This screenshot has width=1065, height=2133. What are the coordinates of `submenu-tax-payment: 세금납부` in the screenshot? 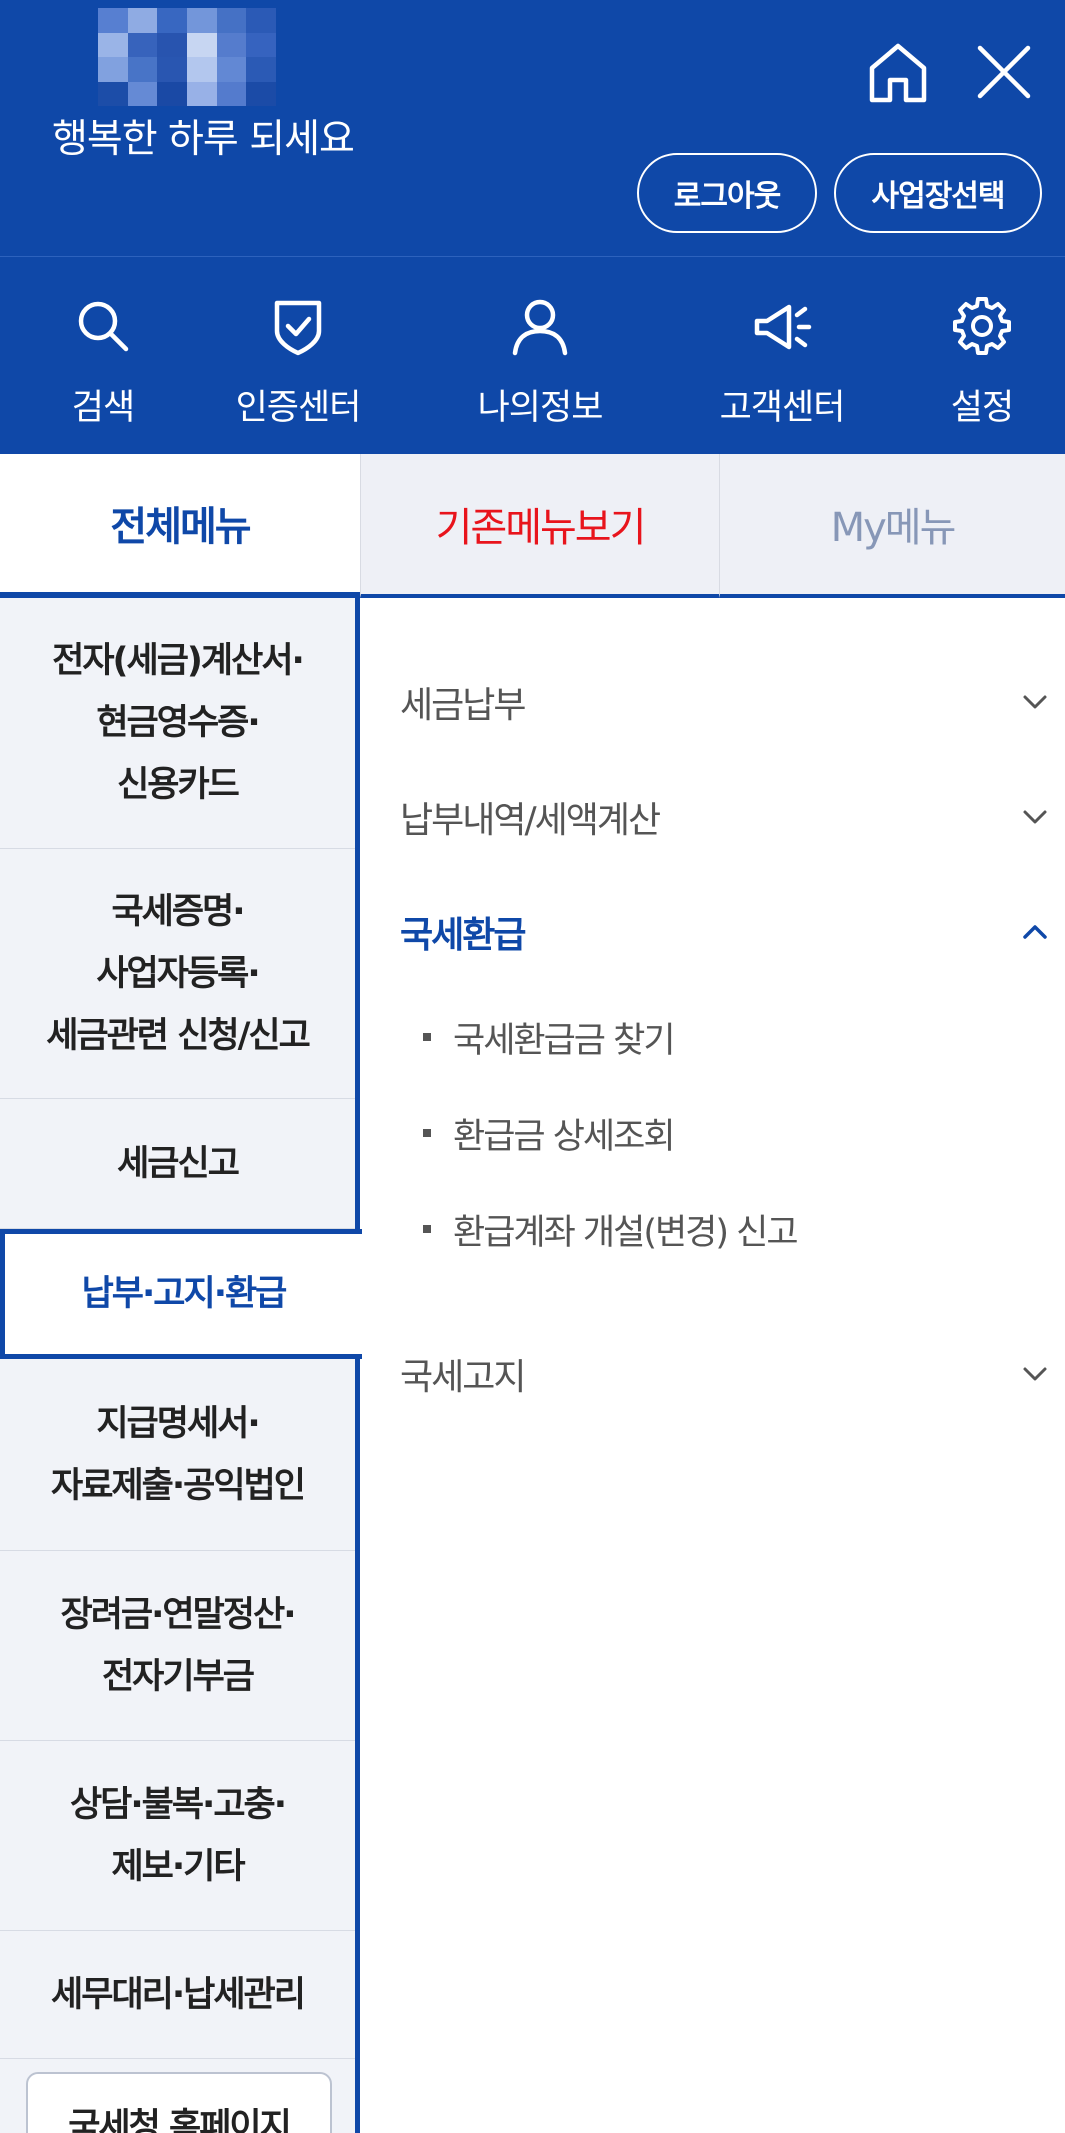 It's located at (730, 702).